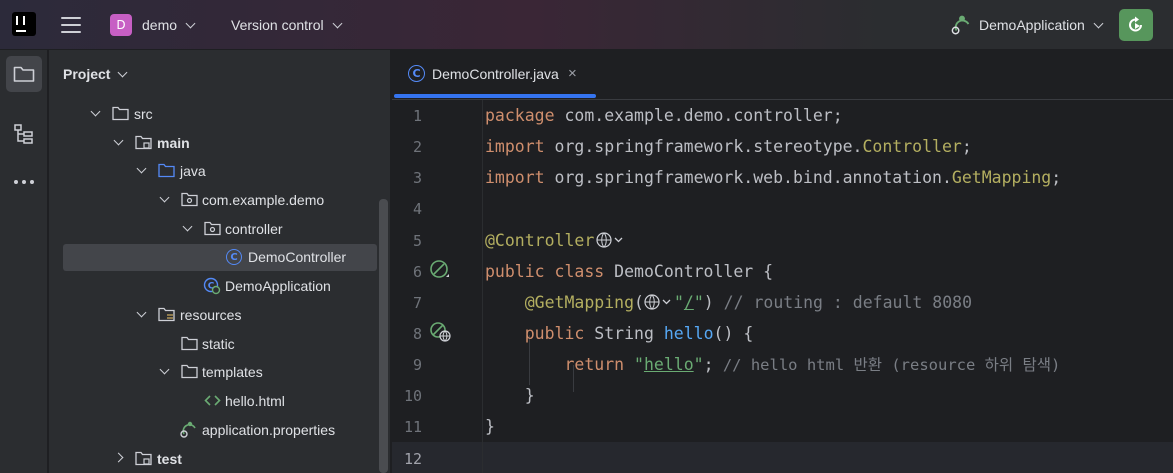 This screenshot has height=473, width=1173. Describe the element at coordinates (24, 24) in the screenshot. I see `intellij-logo-icon` at that location.